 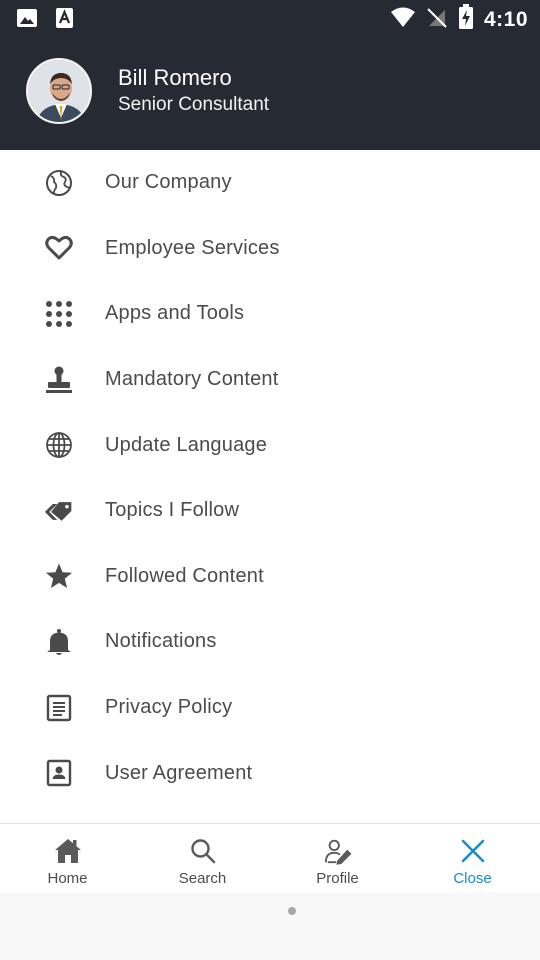 What do you see at coordinates (270, 926) in the screenshot?
I see `footer-area` at bounding box center [270, 926].